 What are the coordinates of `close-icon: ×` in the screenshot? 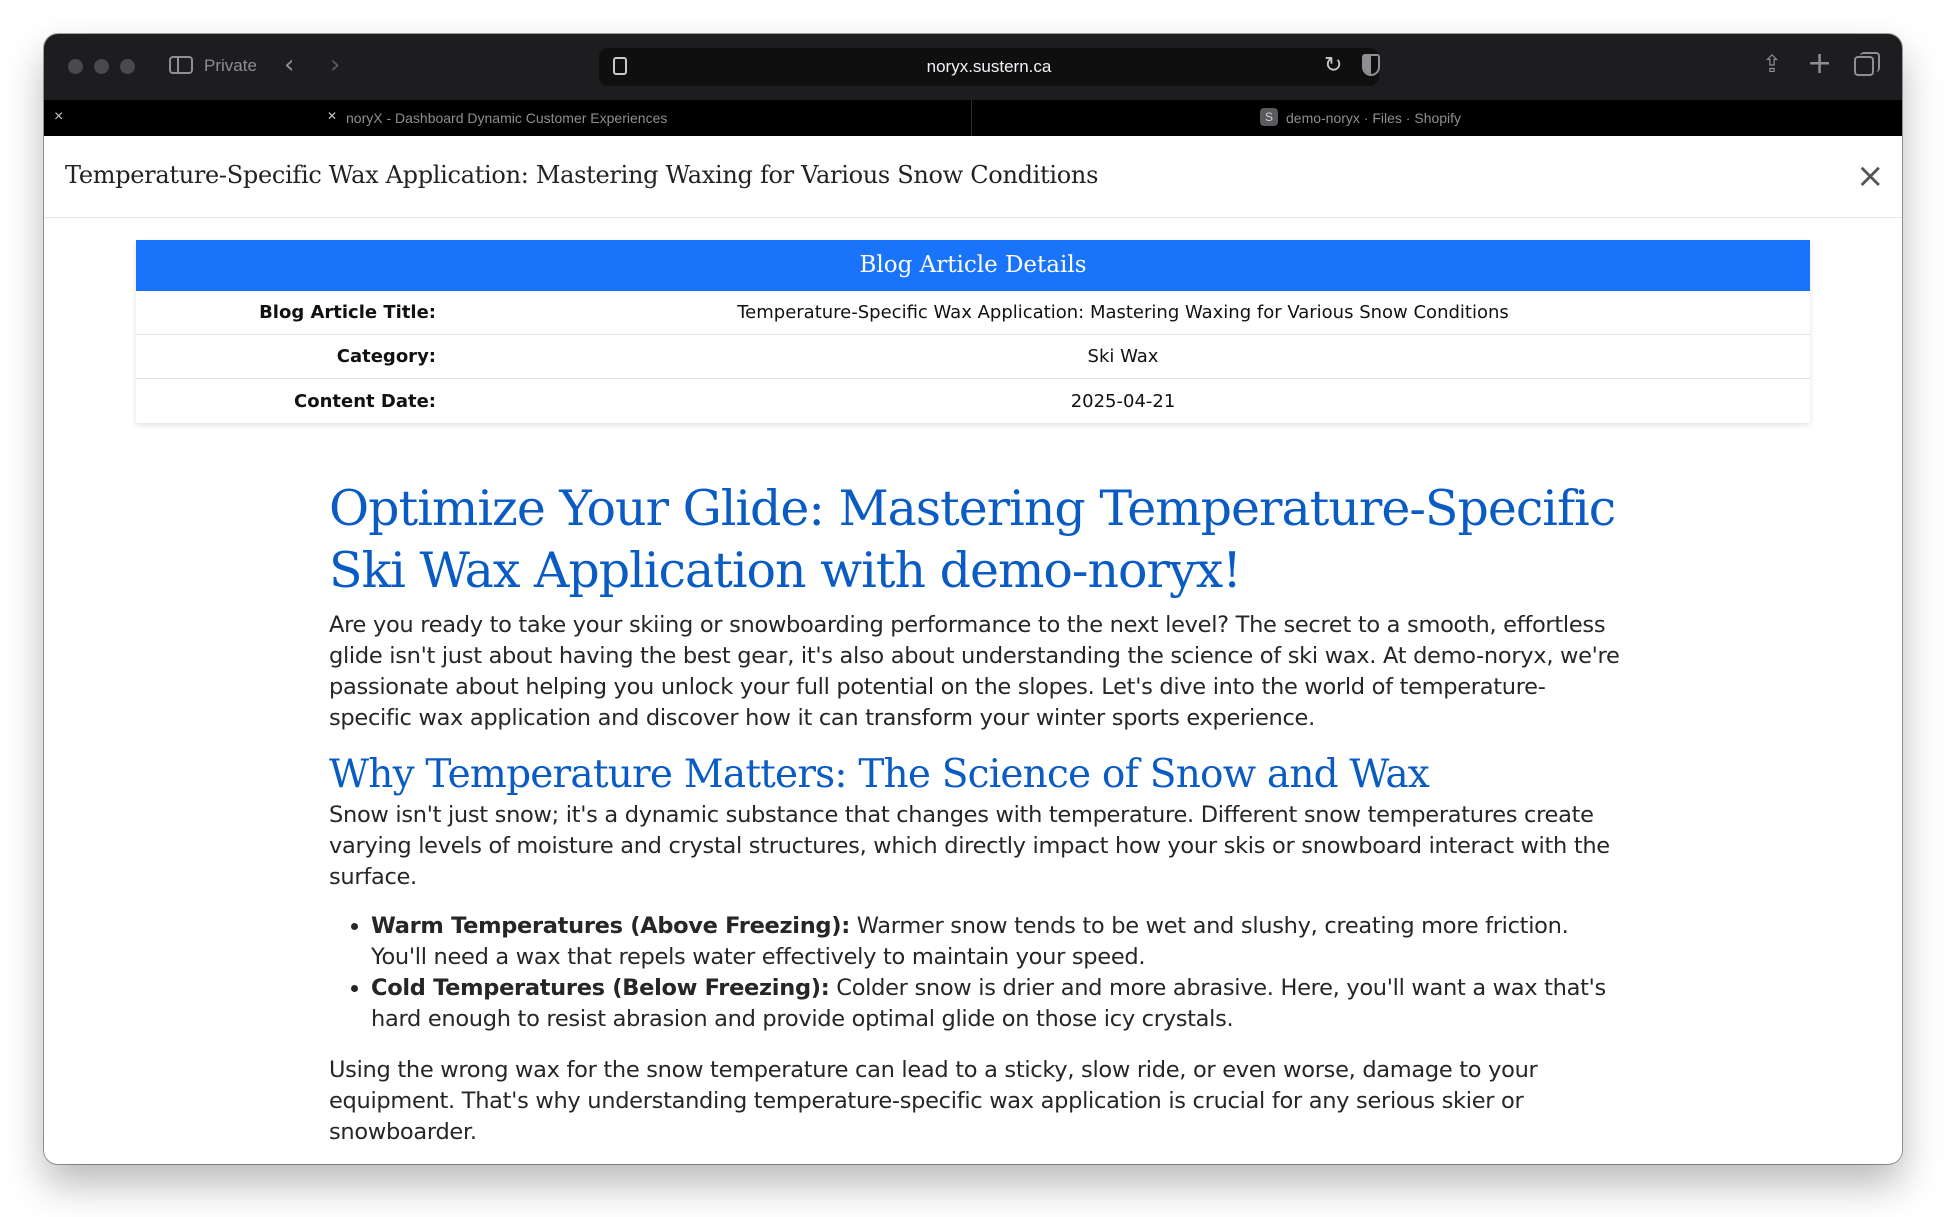 It's located at (1870, 176).